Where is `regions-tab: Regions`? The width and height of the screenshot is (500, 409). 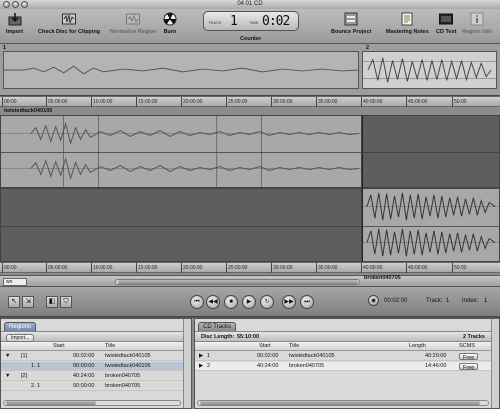 regions-tab: Regions is located at coordinates (20, 326).